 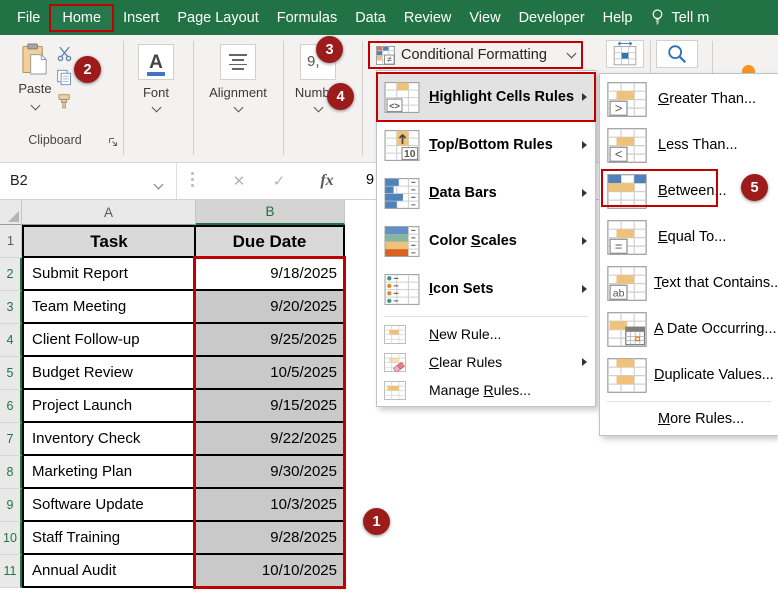 I want to click on tab-file: File, so click(x=28, y=18).